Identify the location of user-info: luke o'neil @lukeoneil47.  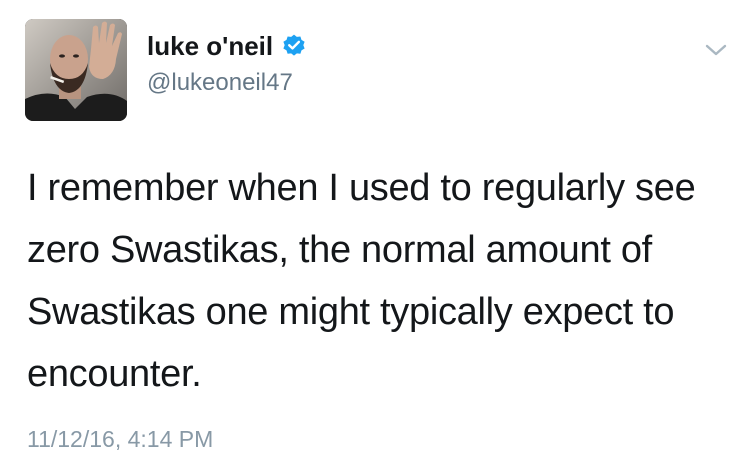
(387, 63).